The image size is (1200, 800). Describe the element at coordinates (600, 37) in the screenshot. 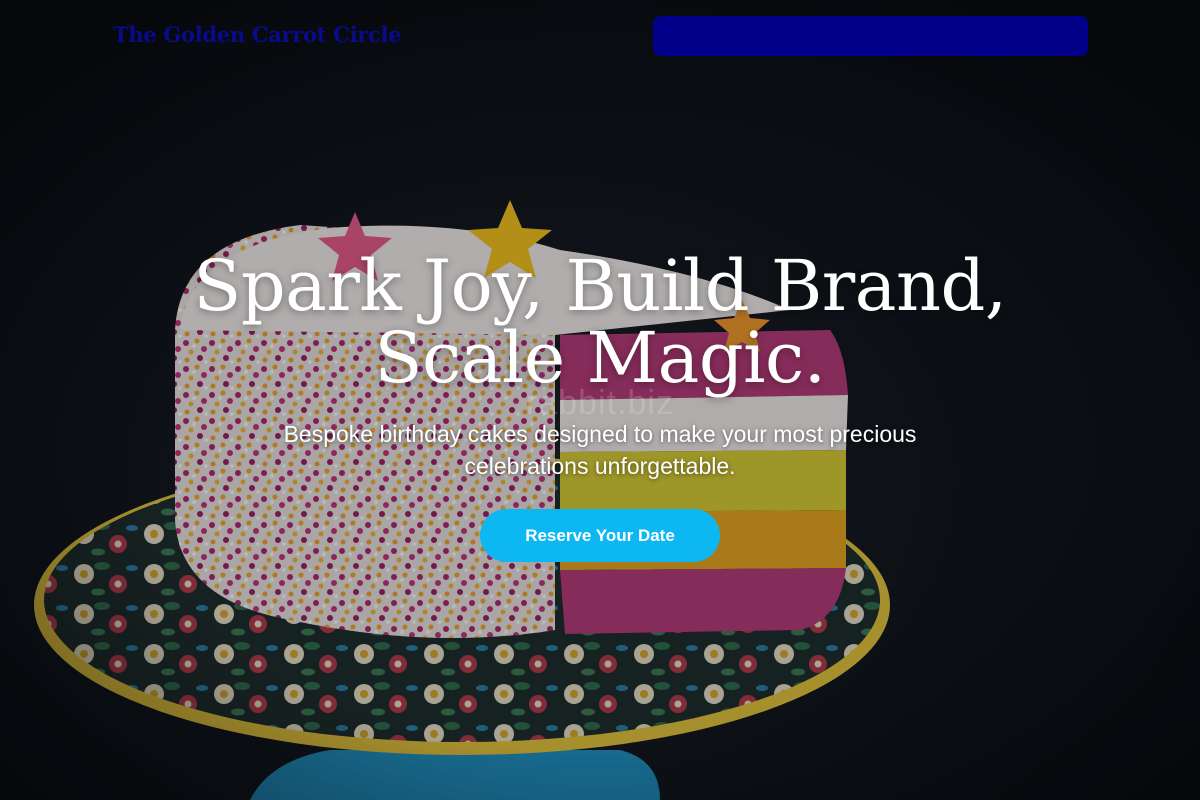

I see `site-header: The Golden Carrot Circle` at that location.